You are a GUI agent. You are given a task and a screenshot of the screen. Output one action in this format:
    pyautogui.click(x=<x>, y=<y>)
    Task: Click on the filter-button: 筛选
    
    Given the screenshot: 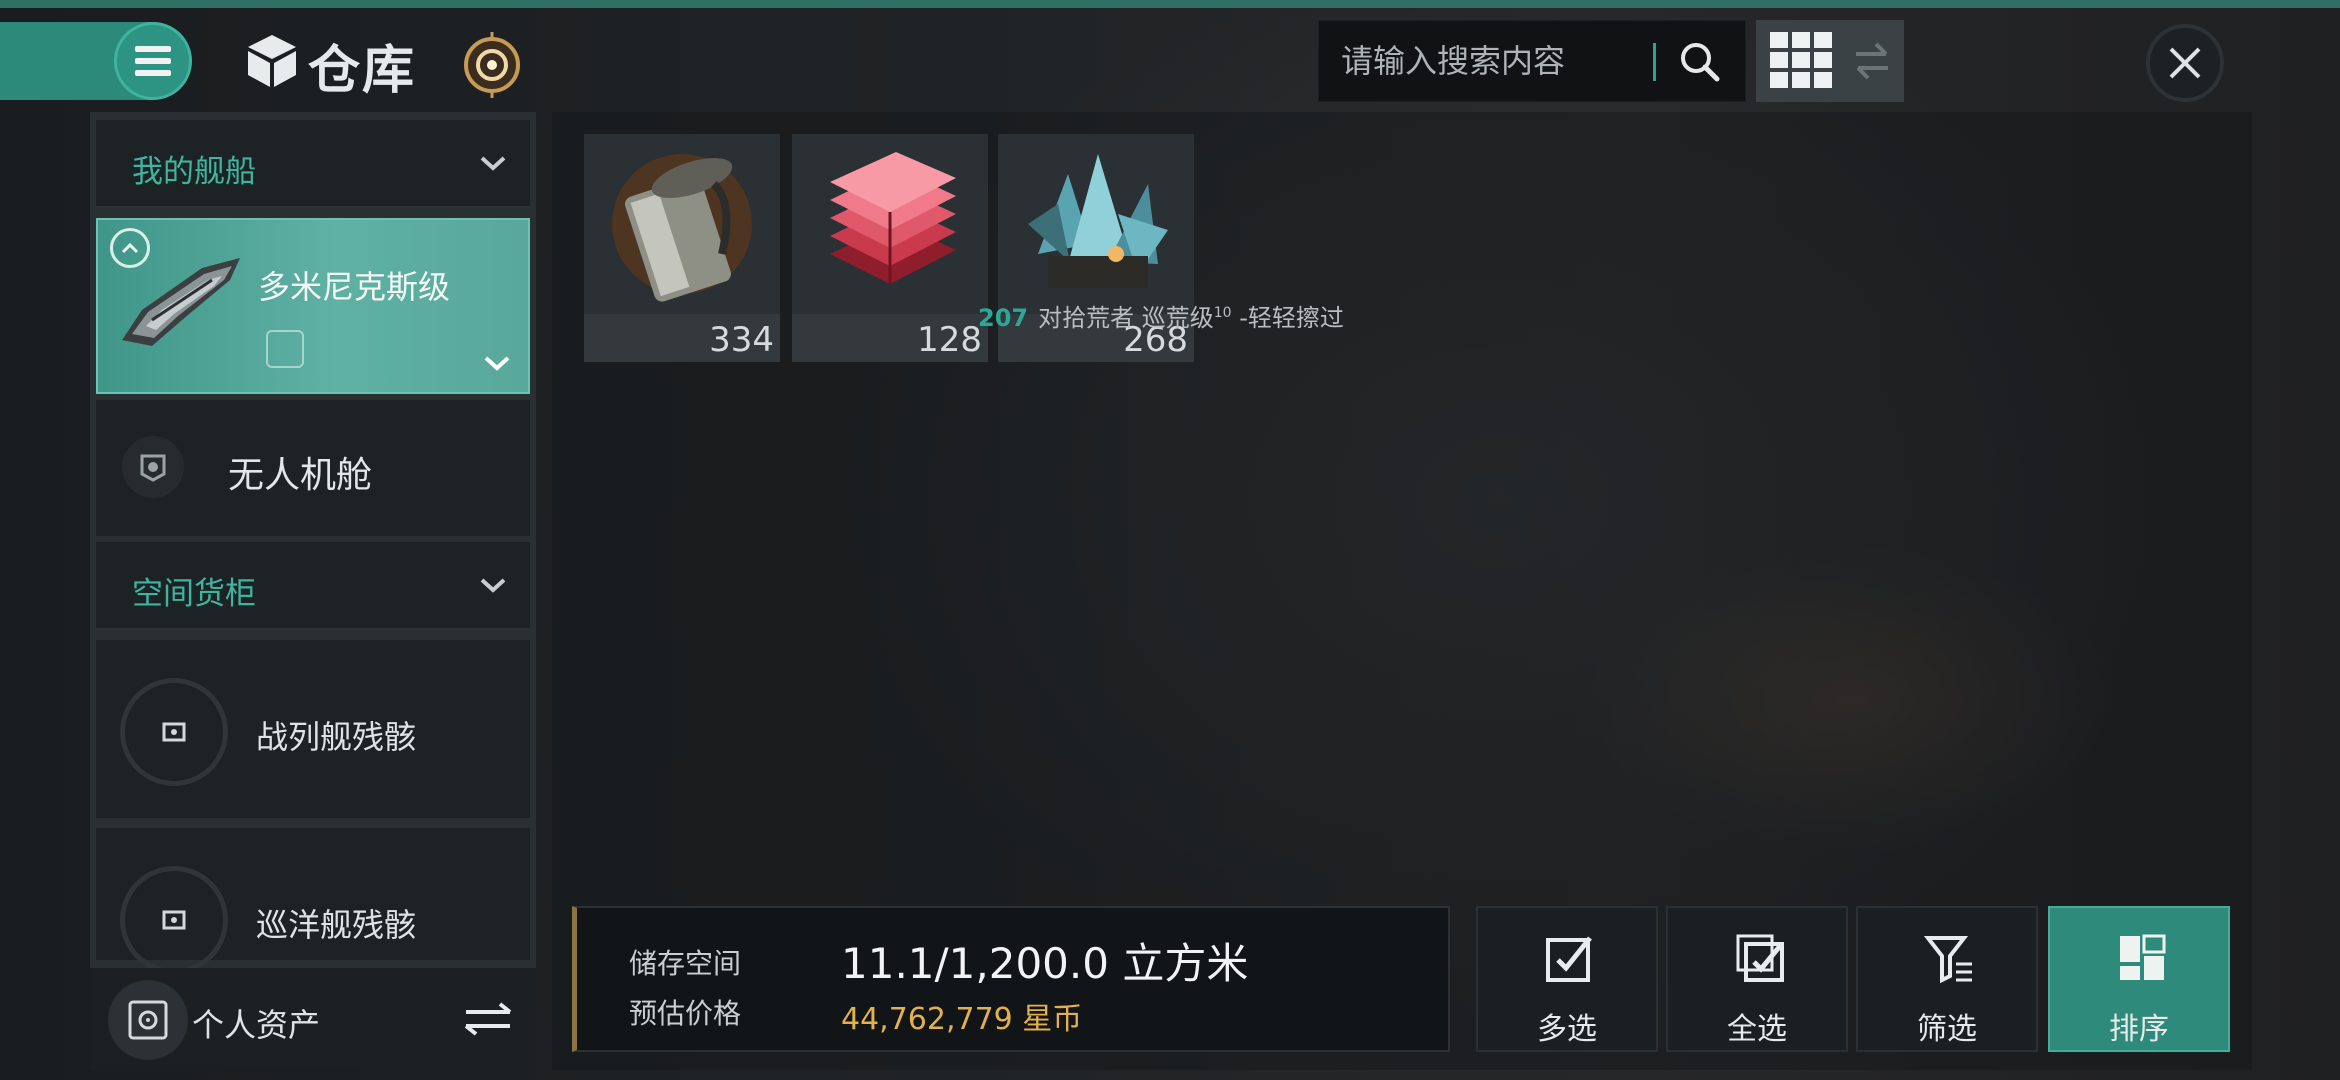 What is the action you would take?
    pyautogui.click(x=1947, y=979)
    